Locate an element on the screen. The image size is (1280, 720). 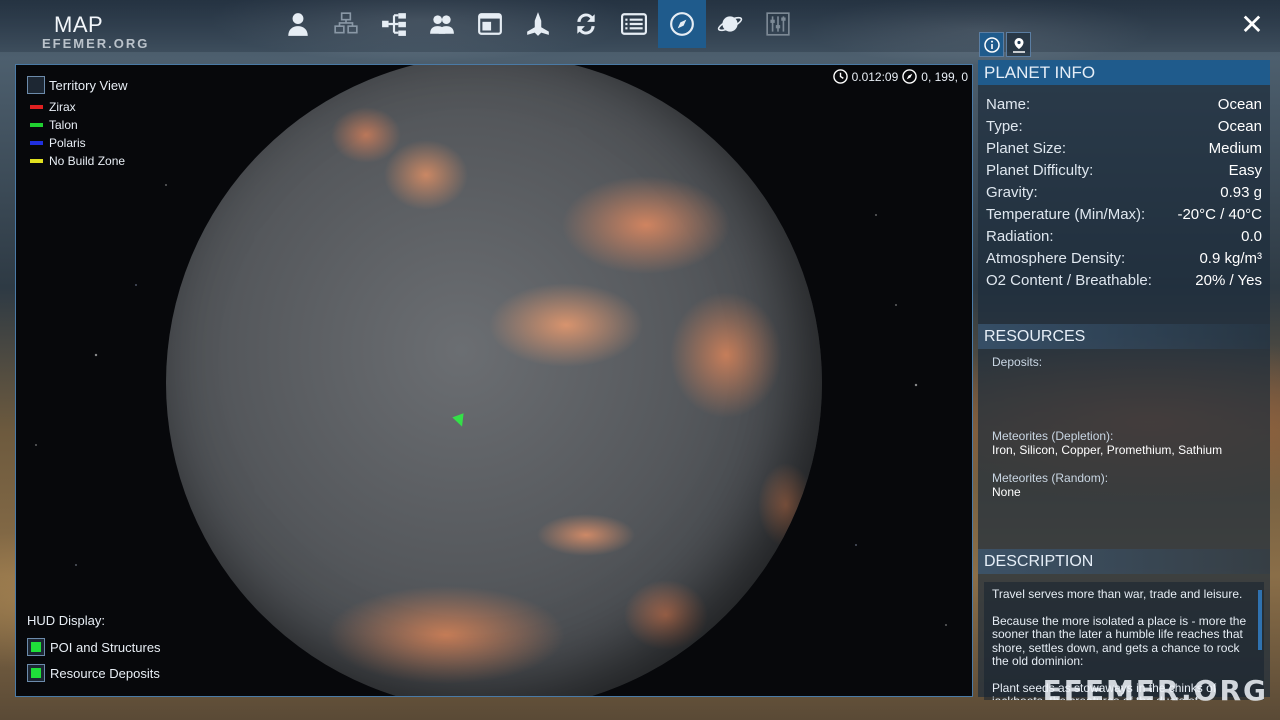
info-row-temperature: Temperature (Min/Max): -20°C / 40°C is located at coordinates (1124, 214).